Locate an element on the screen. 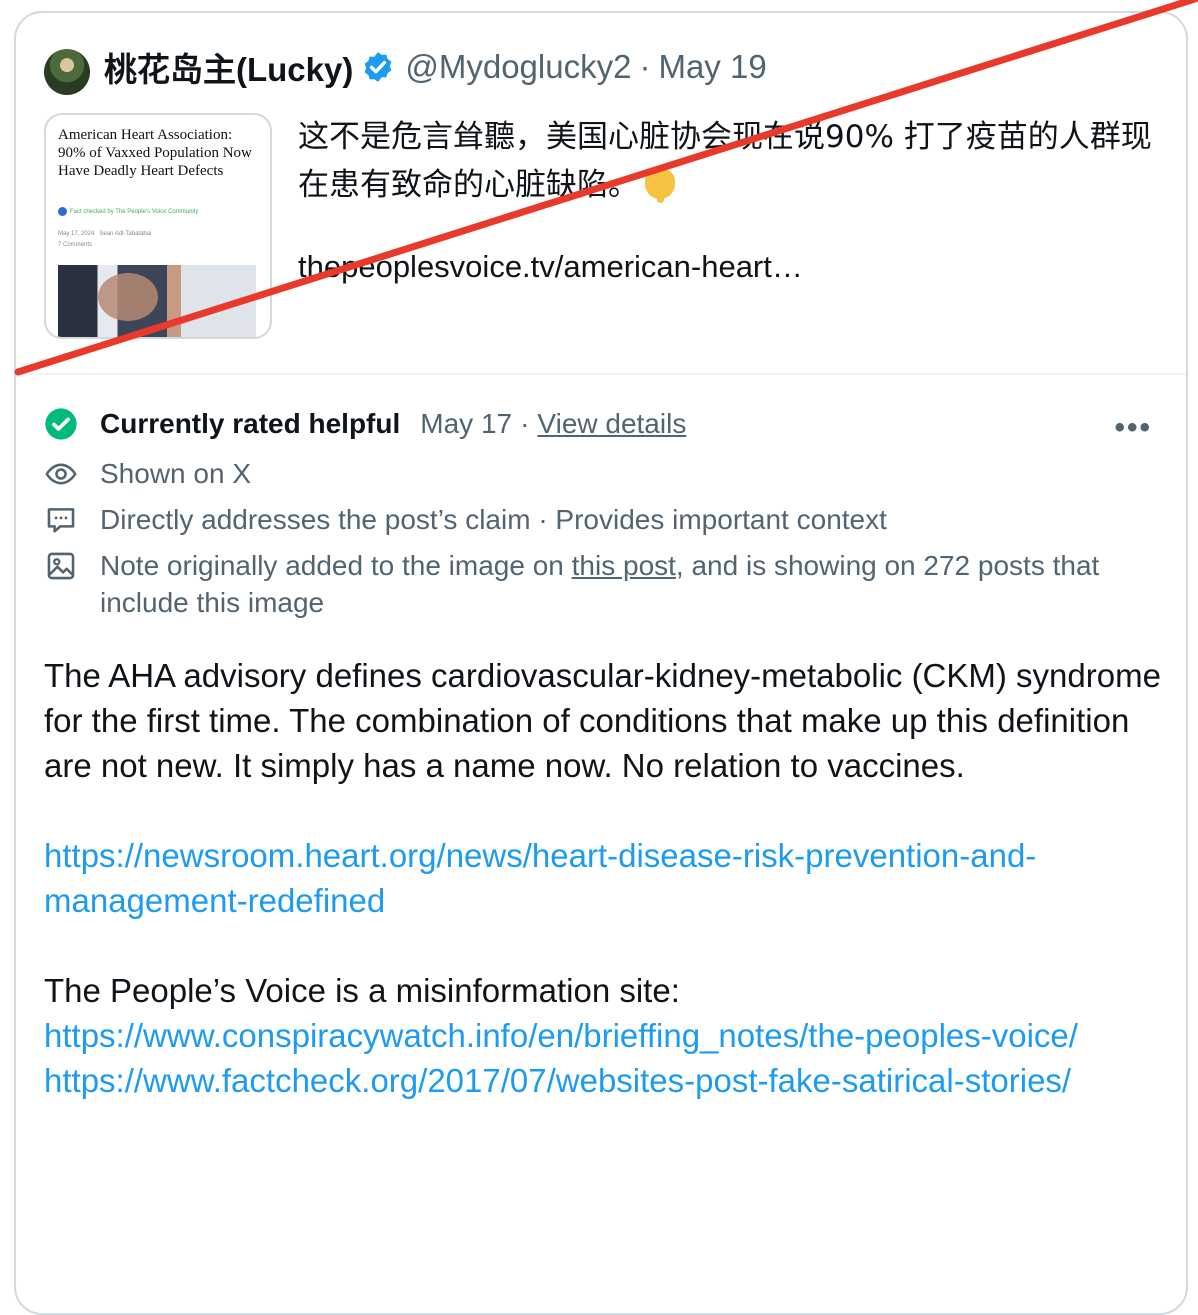  image-note-prefix: Note originally added to the image on is located at coordinates (336, 565).